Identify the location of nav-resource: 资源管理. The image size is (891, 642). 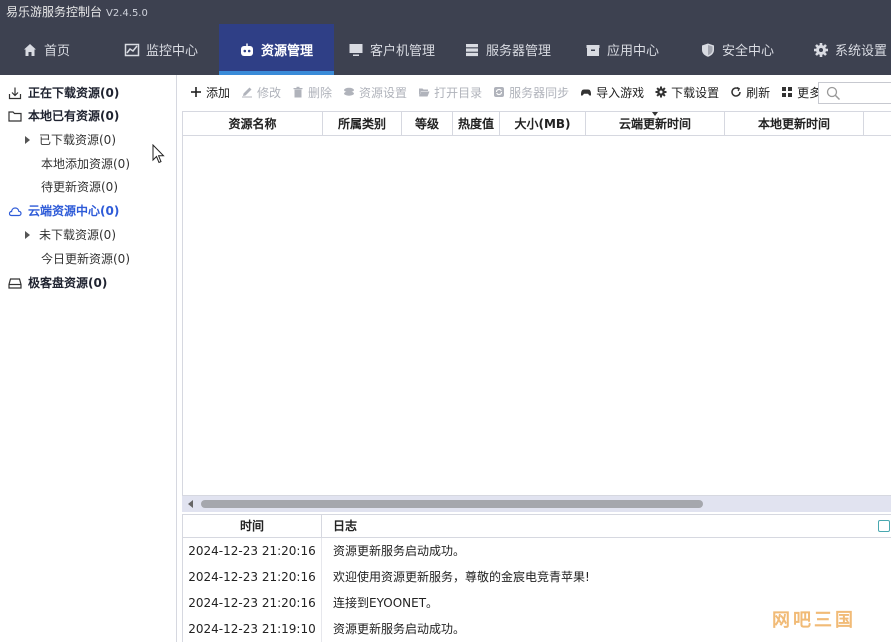
(276, 49).